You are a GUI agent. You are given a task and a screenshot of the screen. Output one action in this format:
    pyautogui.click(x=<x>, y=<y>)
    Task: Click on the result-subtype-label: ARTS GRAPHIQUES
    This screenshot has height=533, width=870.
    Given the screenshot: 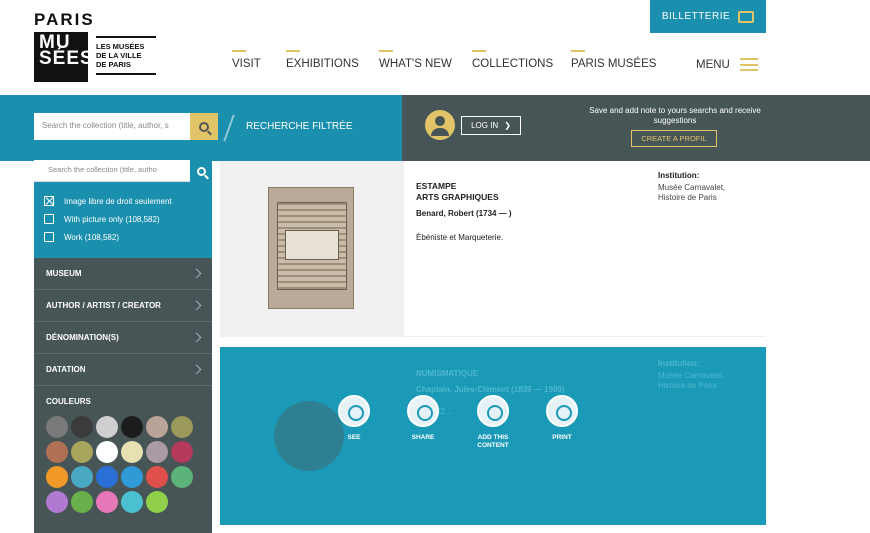 What is the action you would take?
    pyautogui.click(x=457, y=197)
    